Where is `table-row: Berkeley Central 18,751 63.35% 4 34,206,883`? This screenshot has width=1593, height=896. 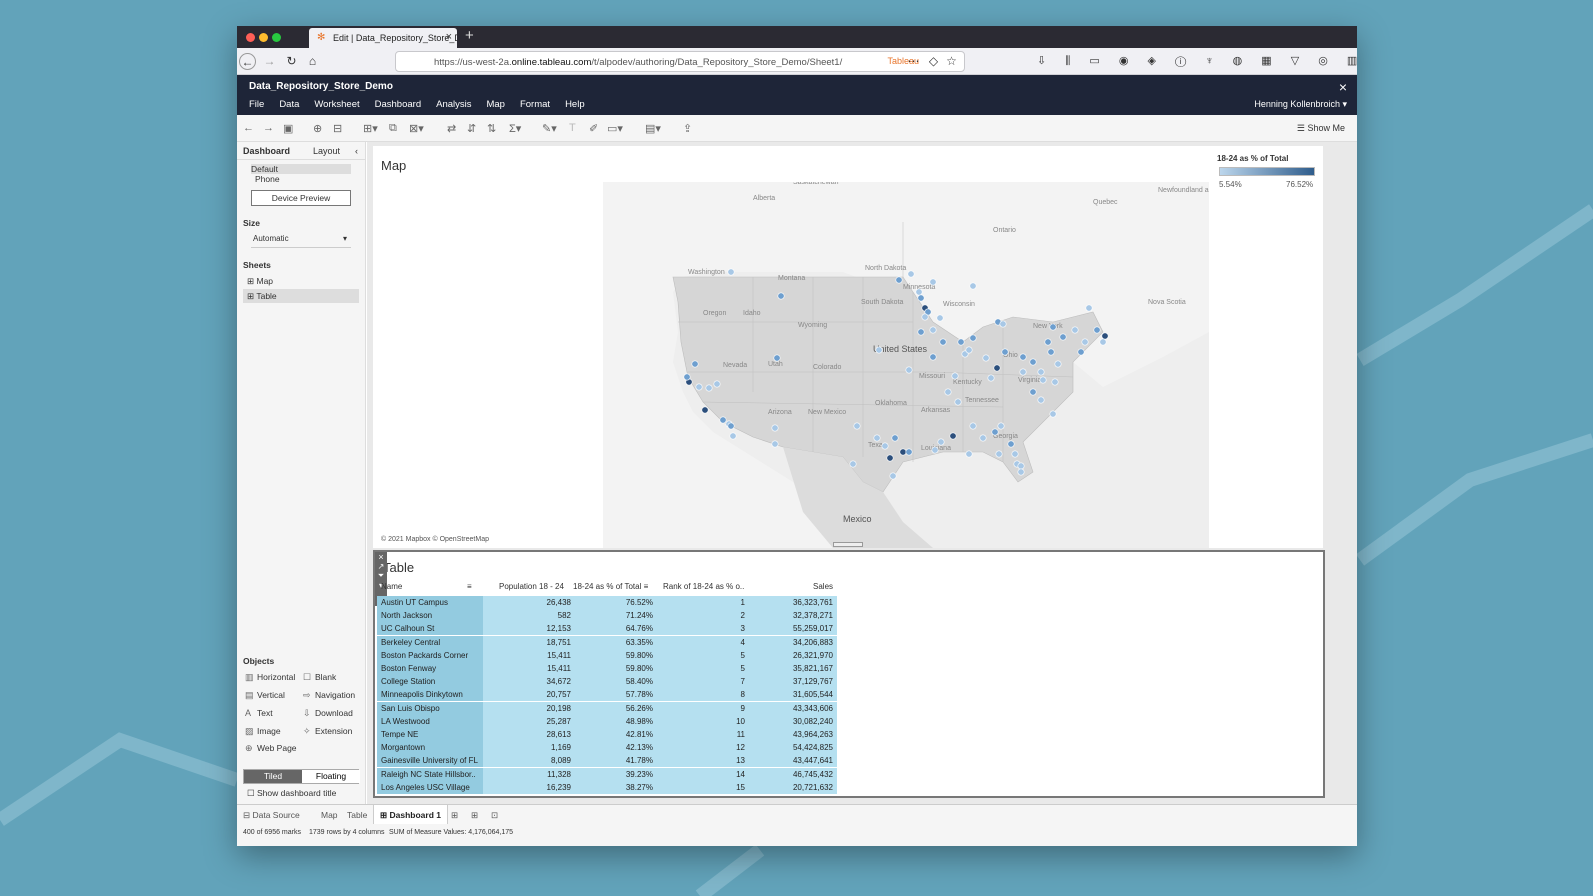 table-row: Berkeley Central 18,751 63.35% 4 34,206,883 is located at coordinates (607, 642).